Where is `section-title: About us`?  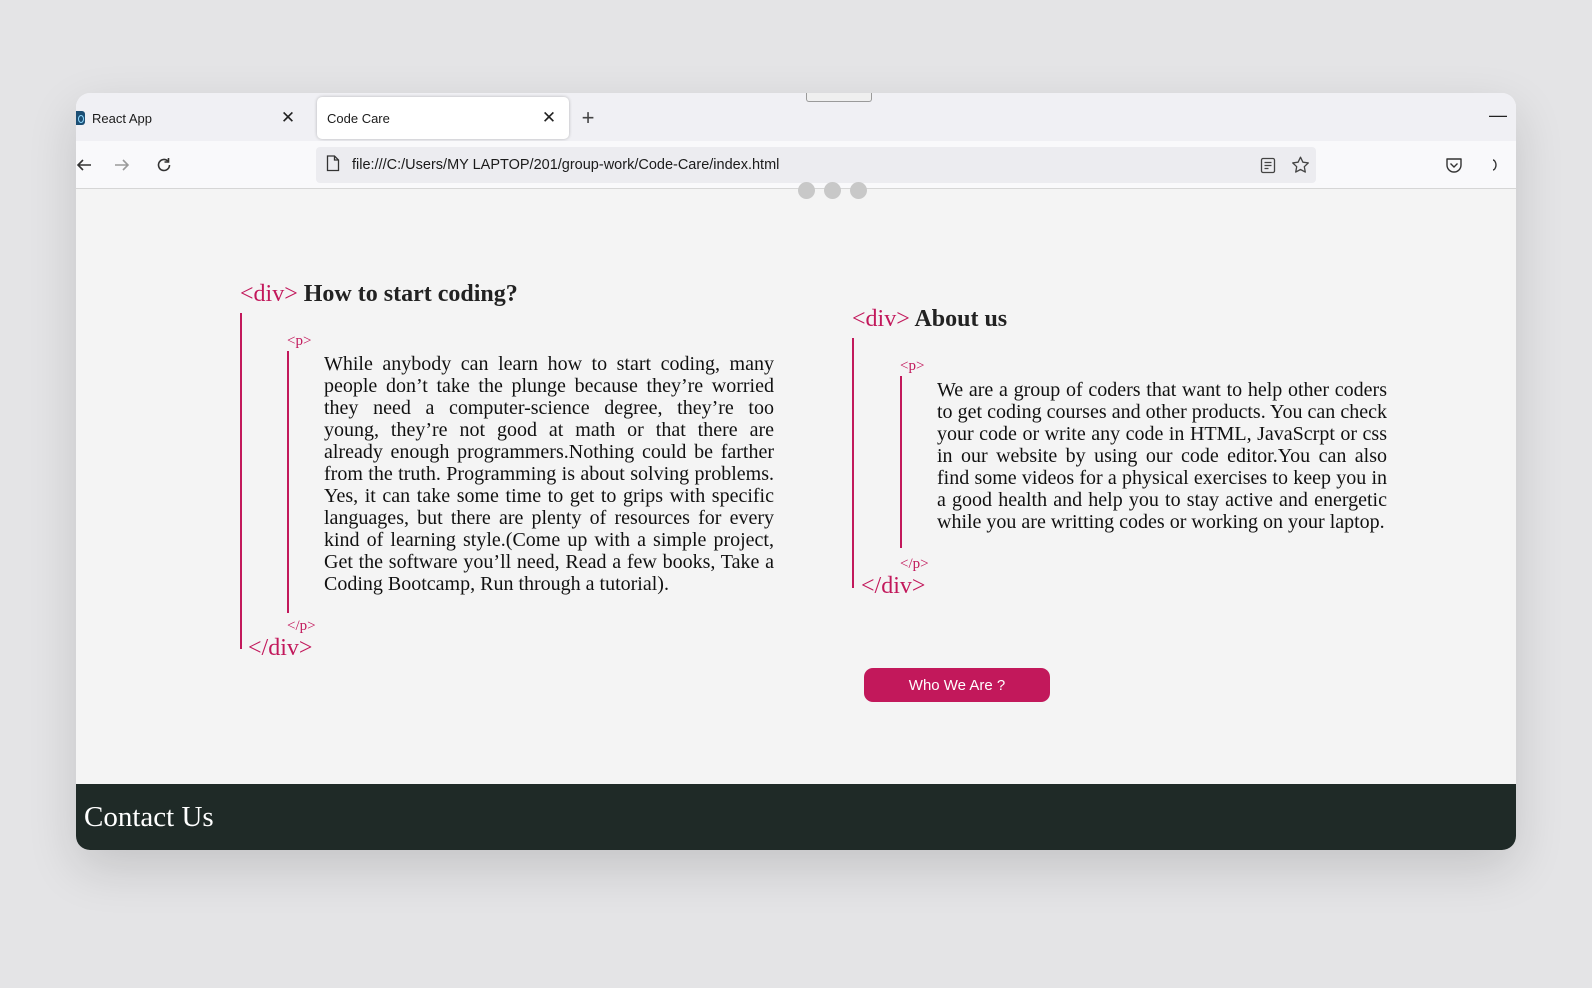 section-title: About us is located at coordinates (961, 319).